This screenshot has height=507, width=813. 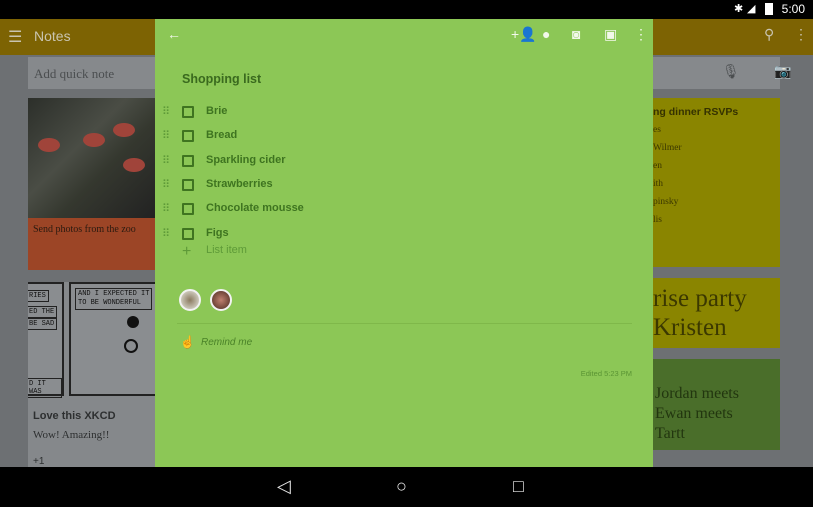 What do you see at coordinates (716, 404) in the screenshot?
I see `note-card-jordan: Jordan meets Ewan meets Tartt` at bounding box center [716, 404].